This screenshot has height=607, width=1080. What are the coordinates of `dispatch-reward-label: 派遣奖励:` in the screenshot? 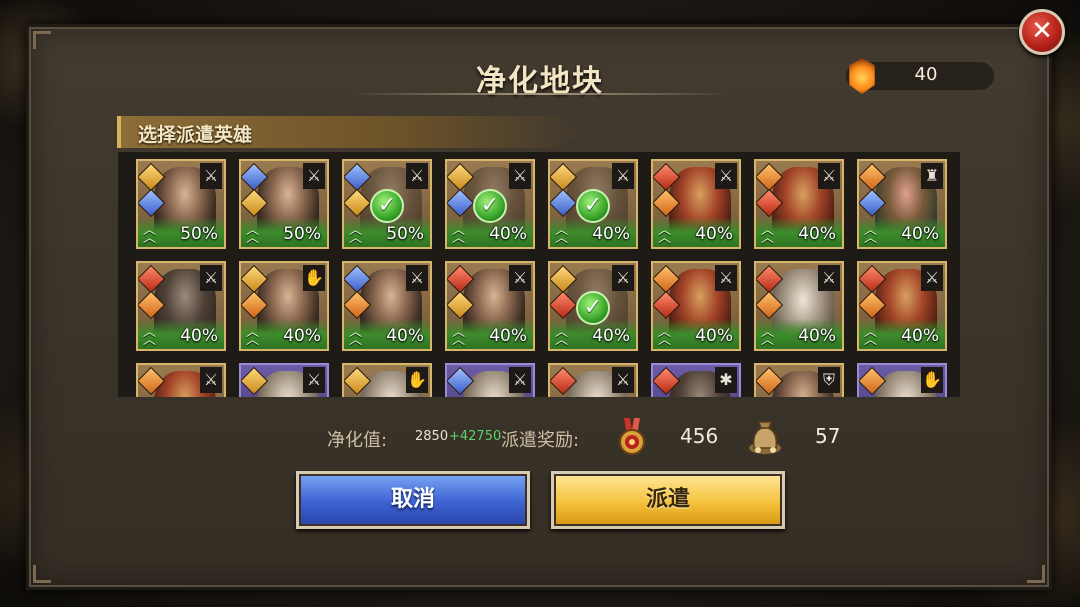 It's located at (540, 440).